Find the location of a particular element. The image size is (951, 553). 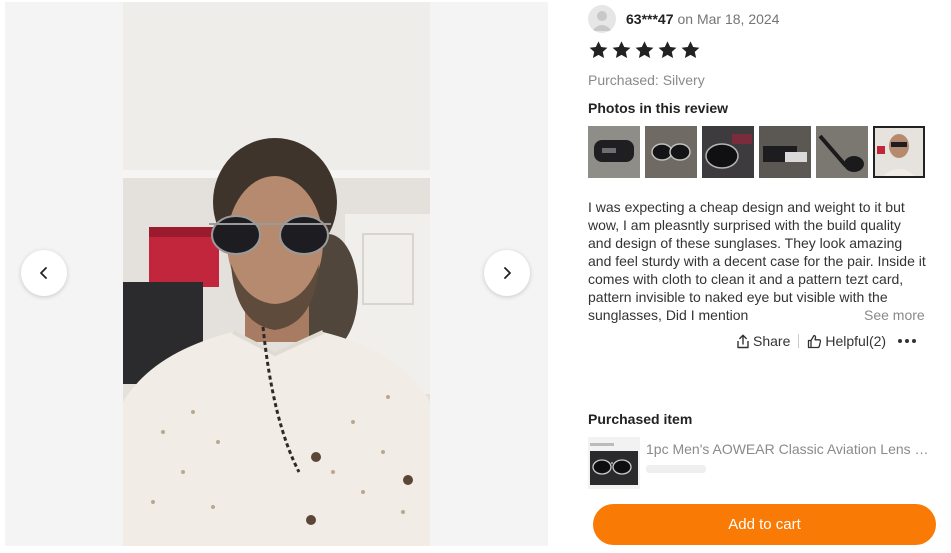

avatar is located at coordinates (602, 19).